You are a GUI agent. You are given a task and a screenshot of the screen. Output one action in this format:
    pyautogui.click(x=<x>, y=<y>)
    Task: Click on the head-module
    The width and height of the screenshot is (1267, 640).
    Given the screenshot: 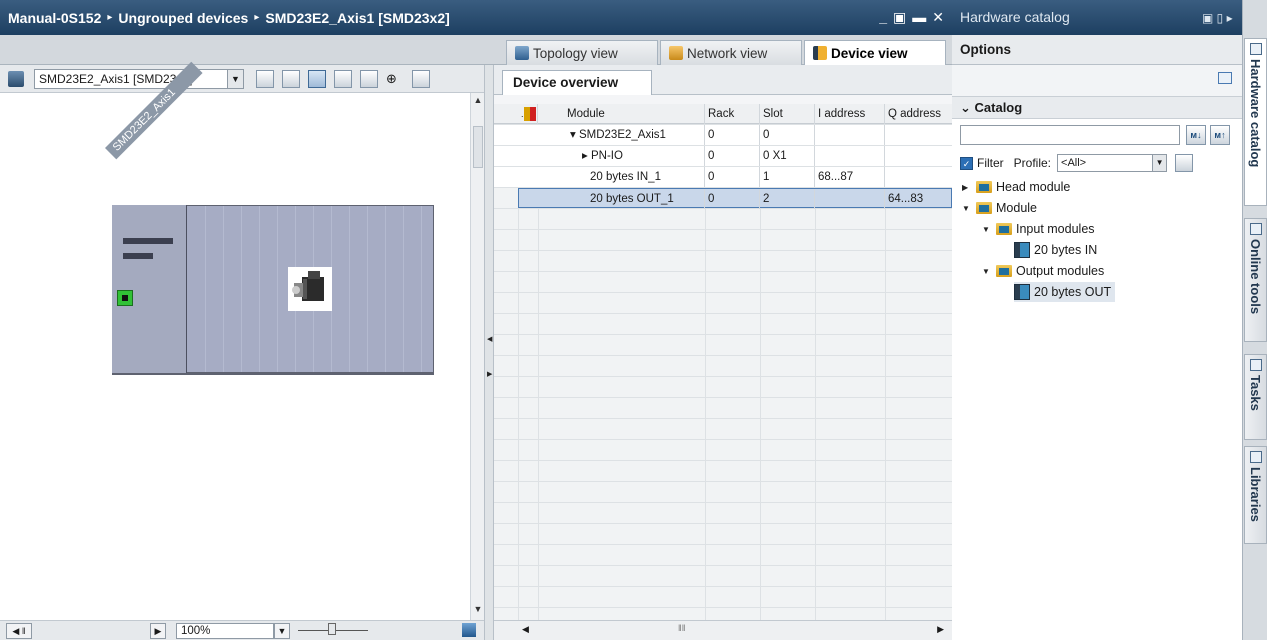 What is the action you would take?
    pyautogui.click(x=149, y=289)
    